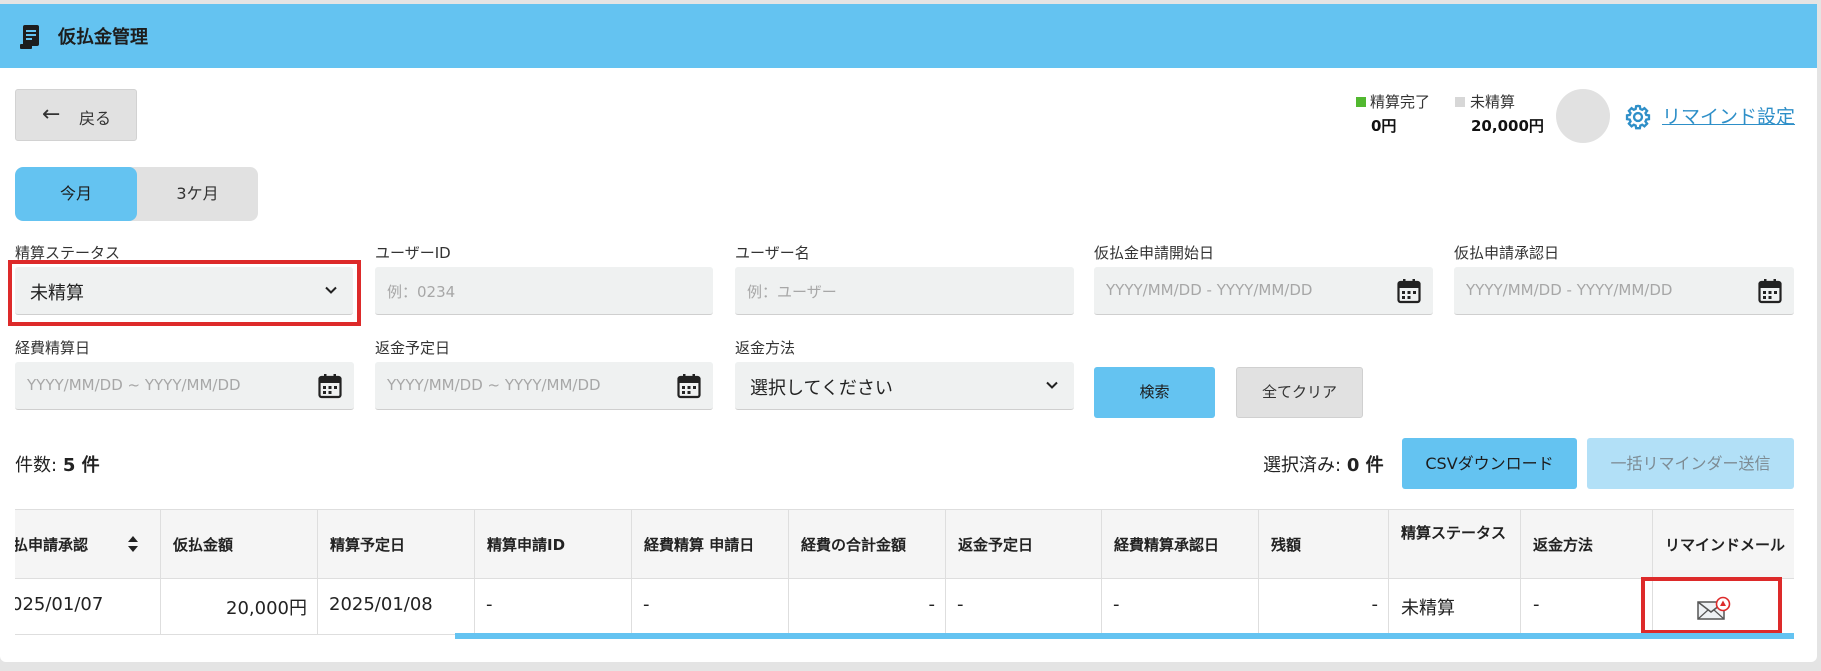 This screenshot has width=1821, height=671. What do you see at coordinates (699, 545) in the screenshot?
I see `col-header-label: 経費精算 申請日` at bounding box center [699, 545].